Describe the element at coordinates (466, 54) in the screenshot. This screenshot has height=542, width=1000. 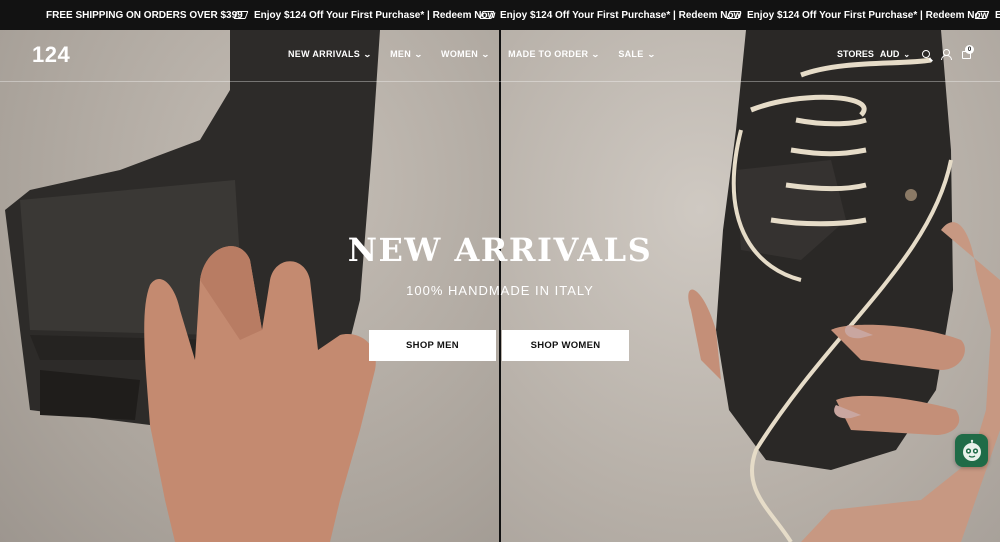
I see `nav-item-women: WOMEN ⌄` at that location.